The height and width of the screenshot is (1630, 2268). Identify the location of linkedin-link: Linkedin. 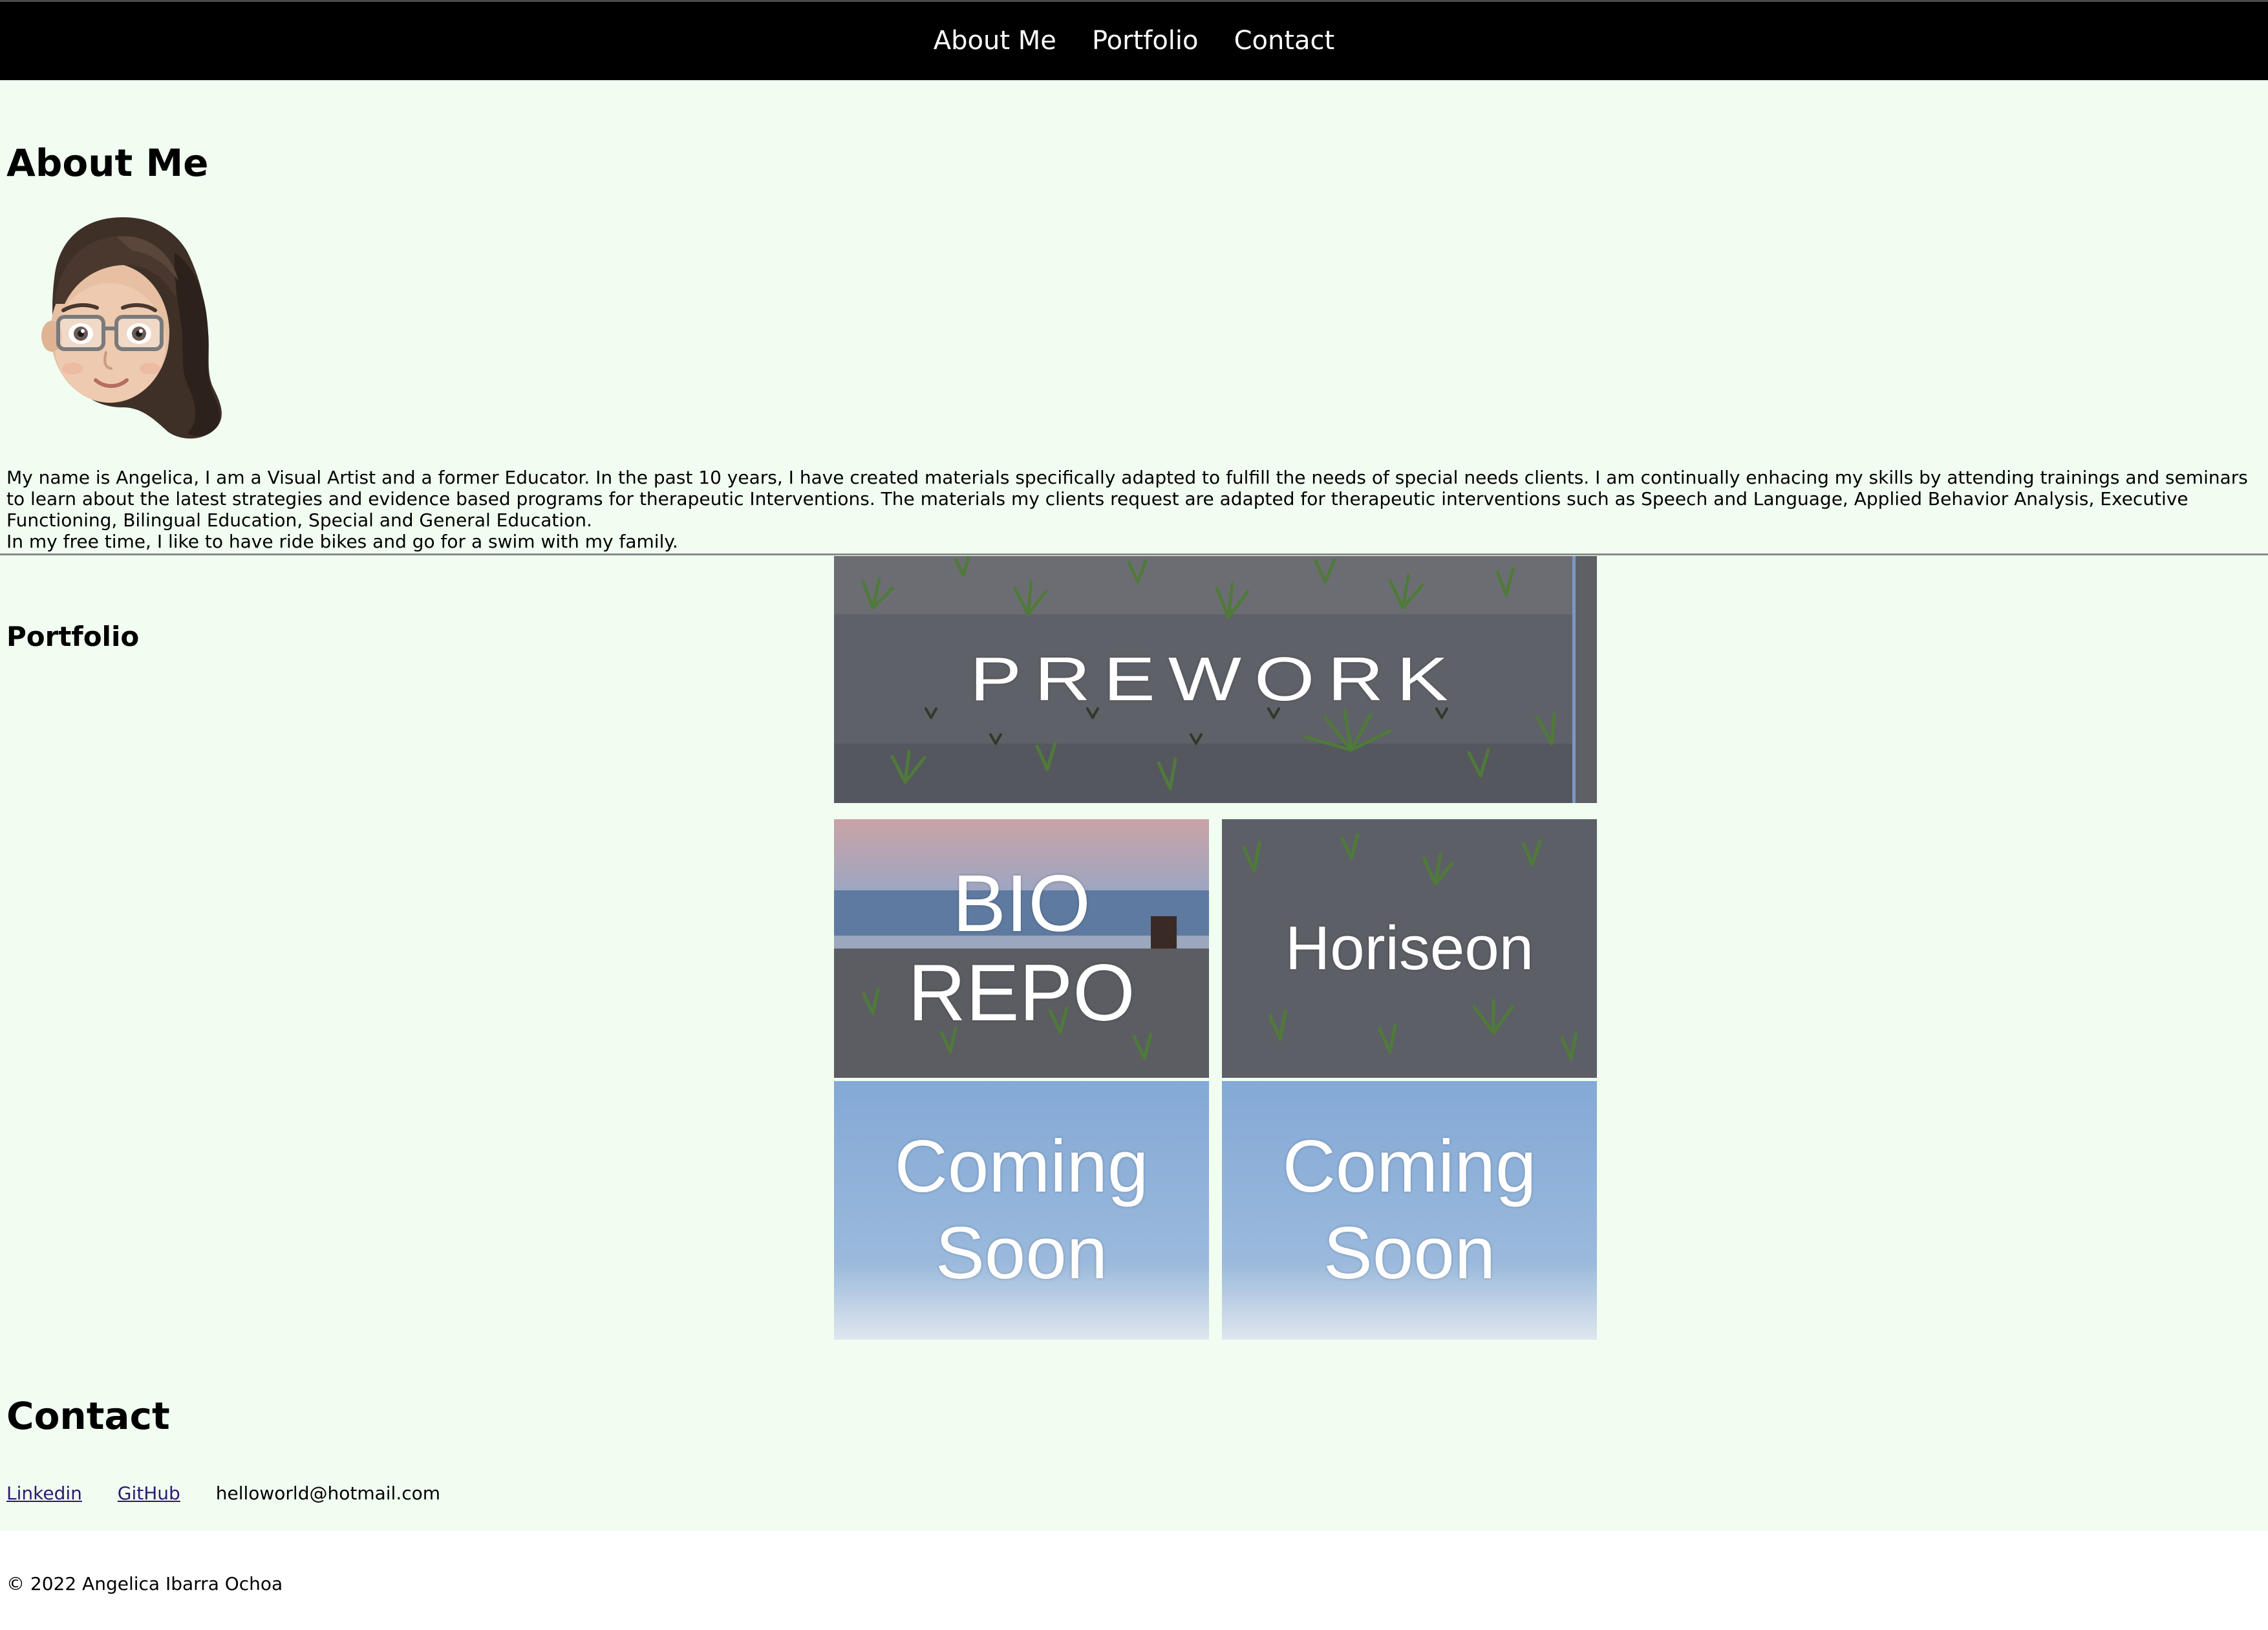
(44, 1493).